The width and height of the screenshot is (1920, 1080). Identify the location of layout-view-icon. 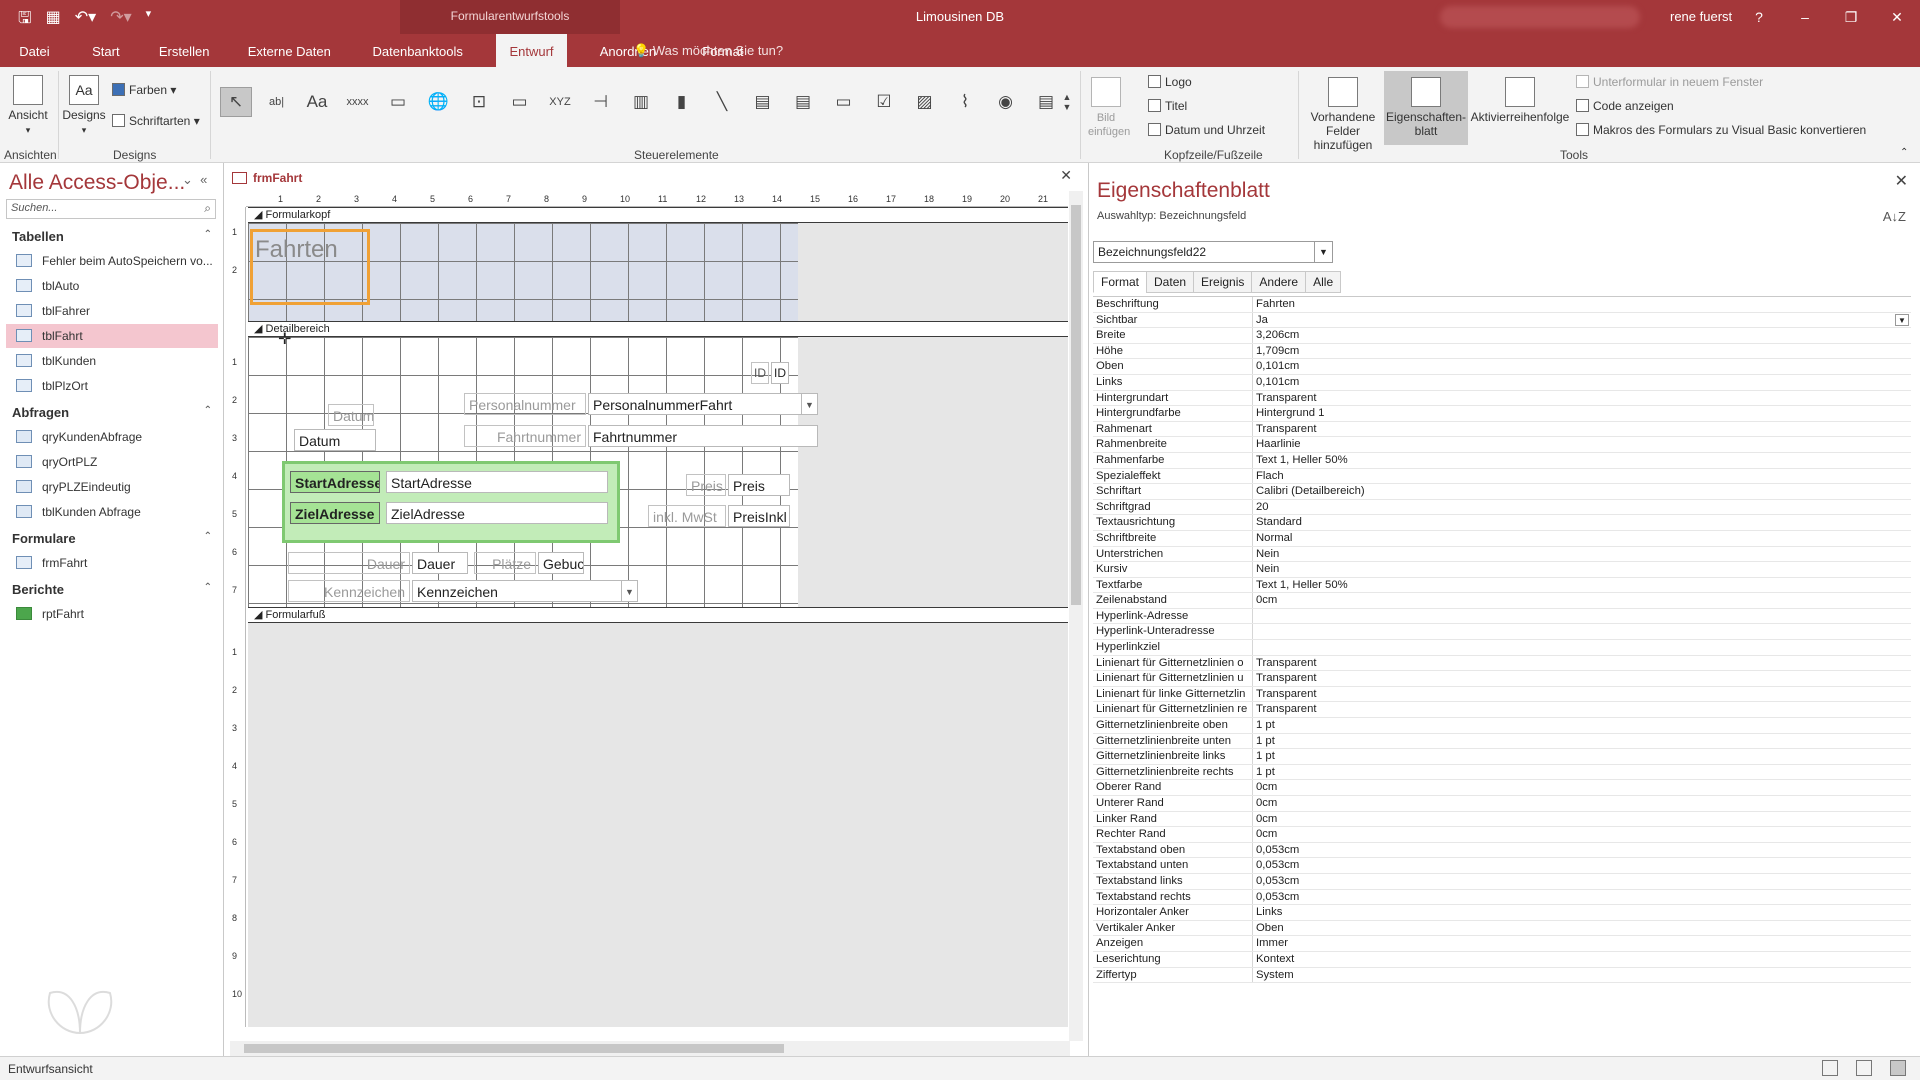
(1864, 1068).